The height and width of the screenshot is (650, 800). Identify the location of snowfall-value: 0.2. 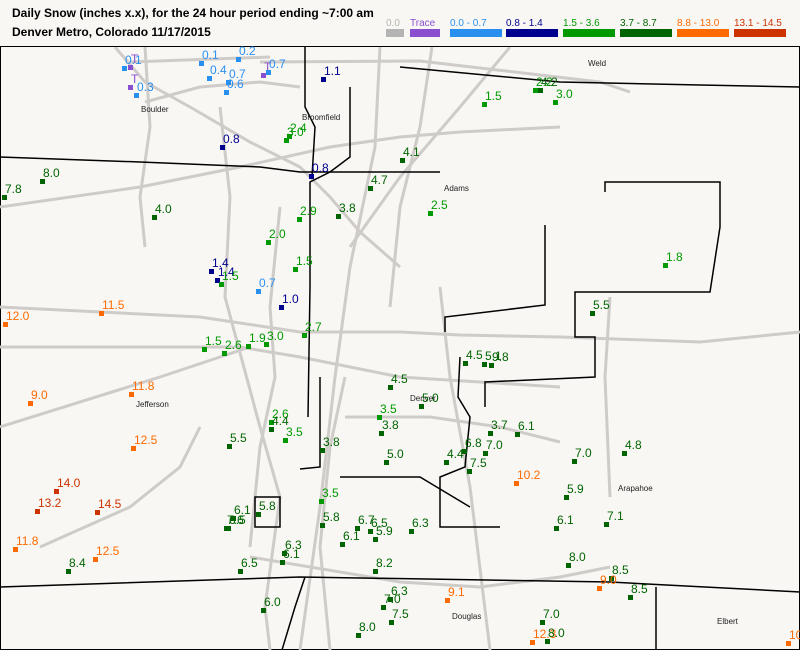
(247, 51).